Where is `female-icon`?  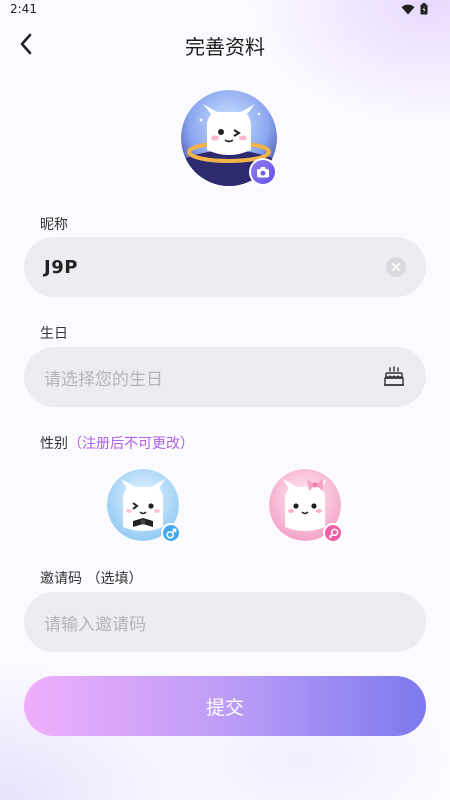
female-icon is located at coordinates (333, 533).